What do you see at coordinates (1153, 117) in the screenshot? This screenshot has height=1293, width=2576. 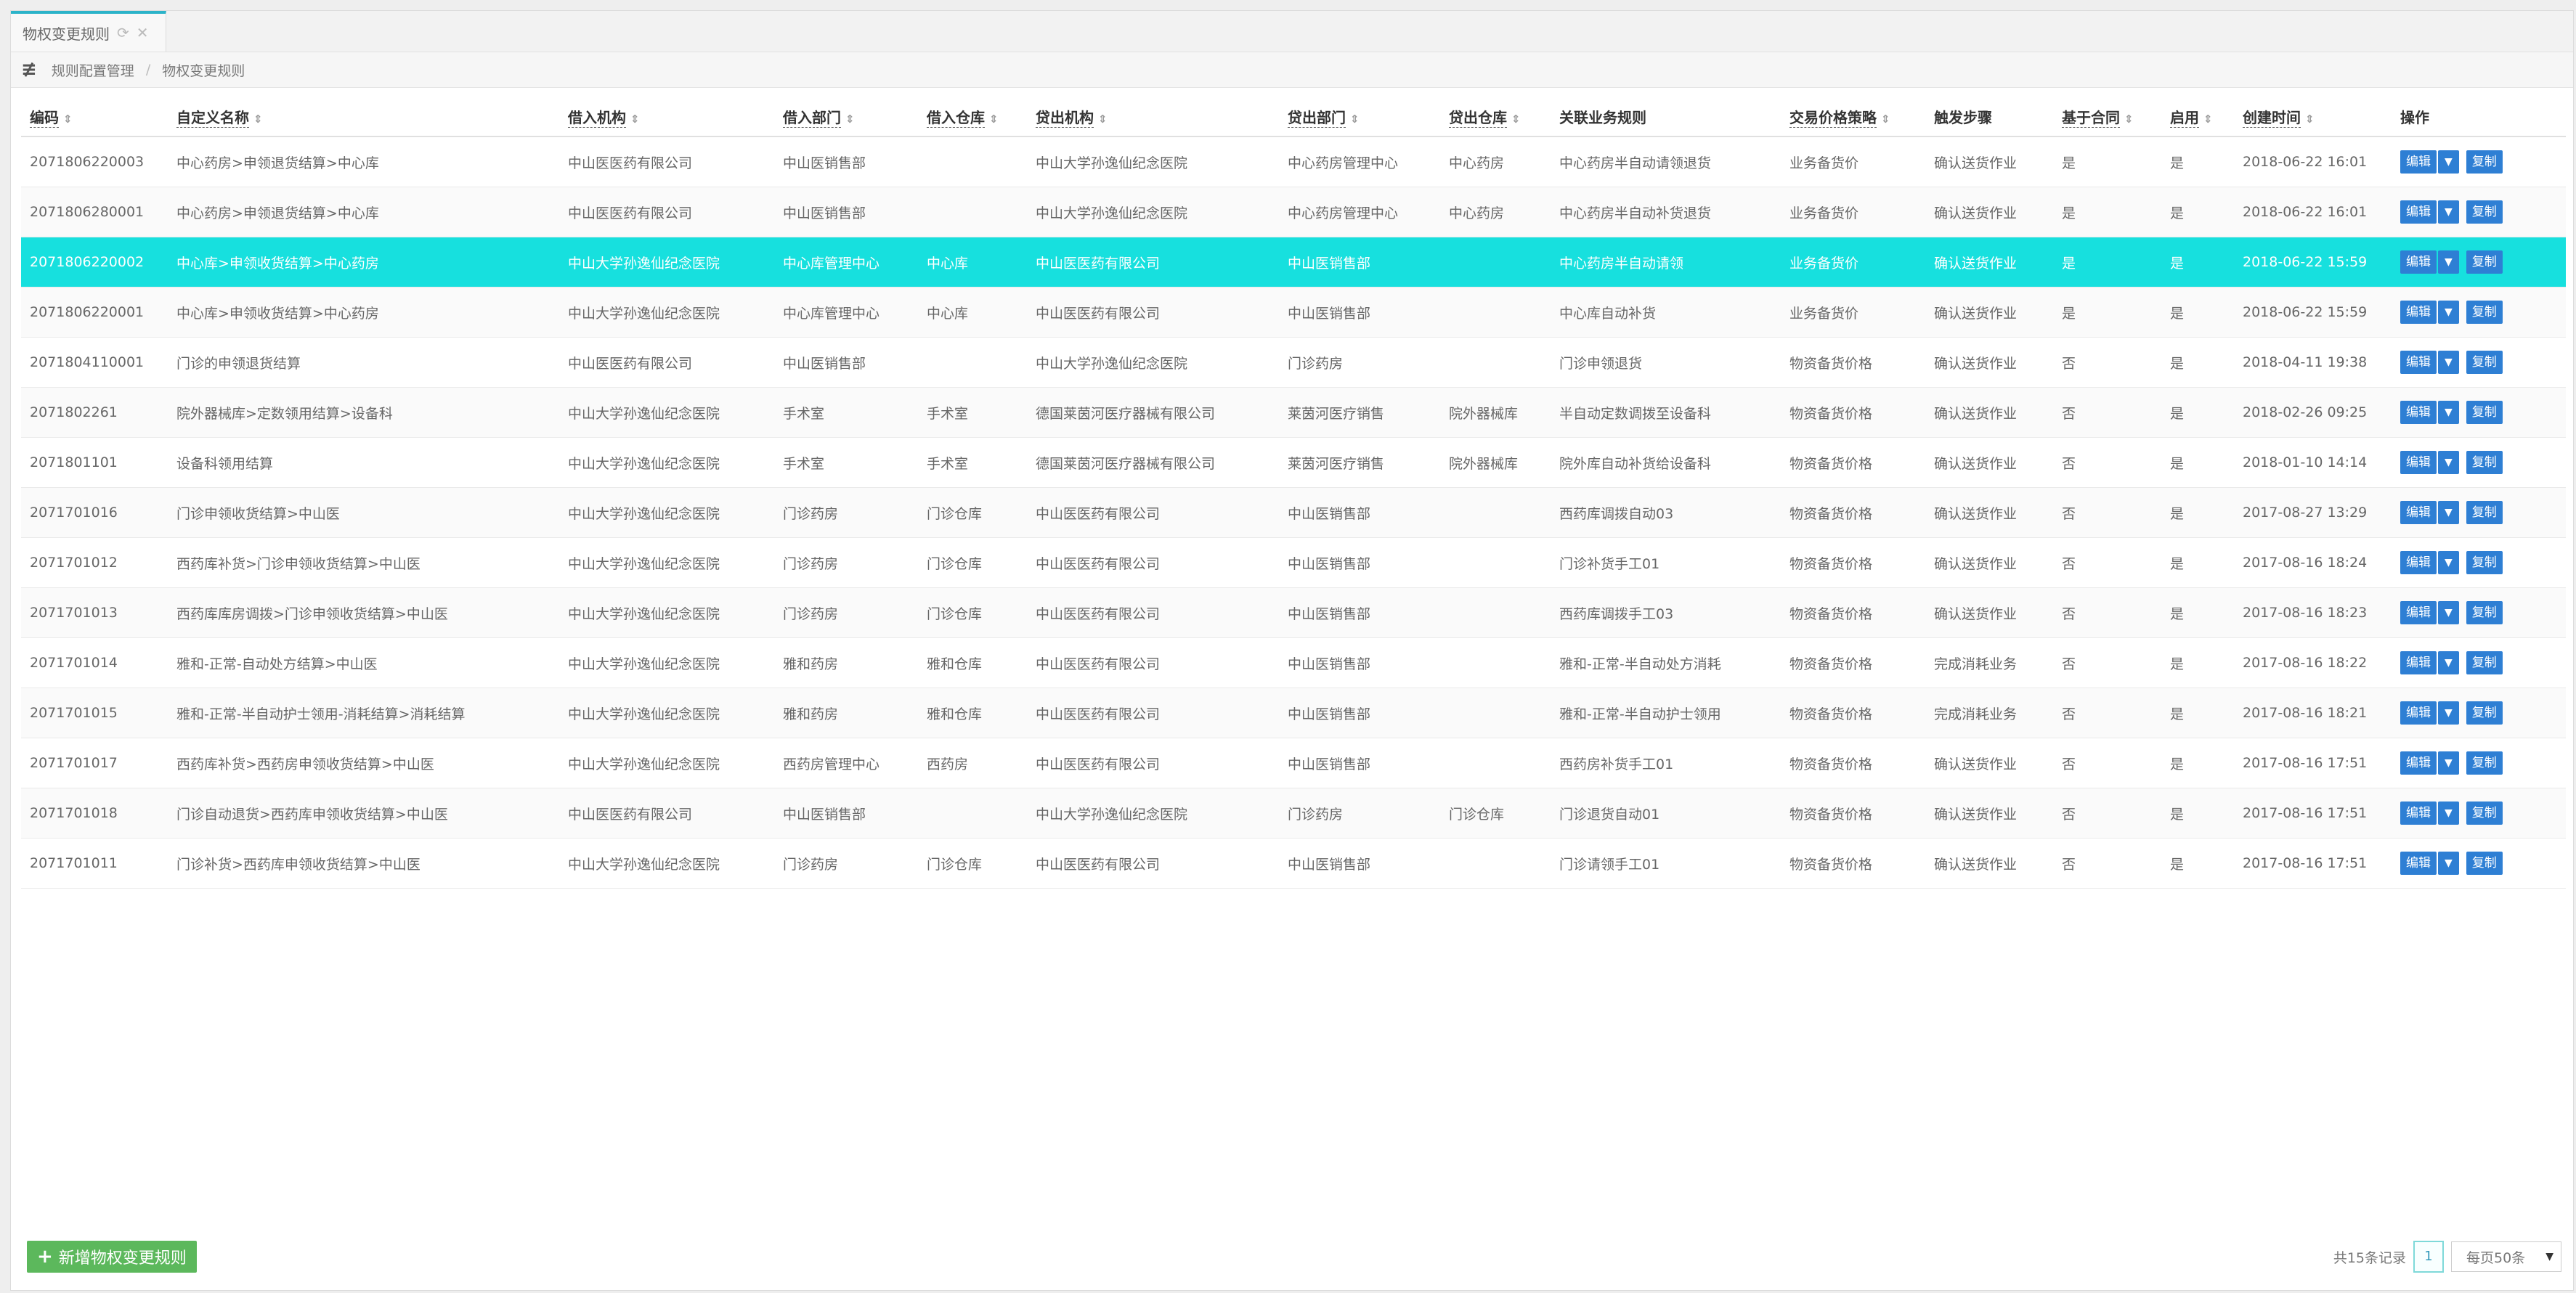 I see `column-header: 贷出机构 ⇕` at bounding box center [1153, 117].